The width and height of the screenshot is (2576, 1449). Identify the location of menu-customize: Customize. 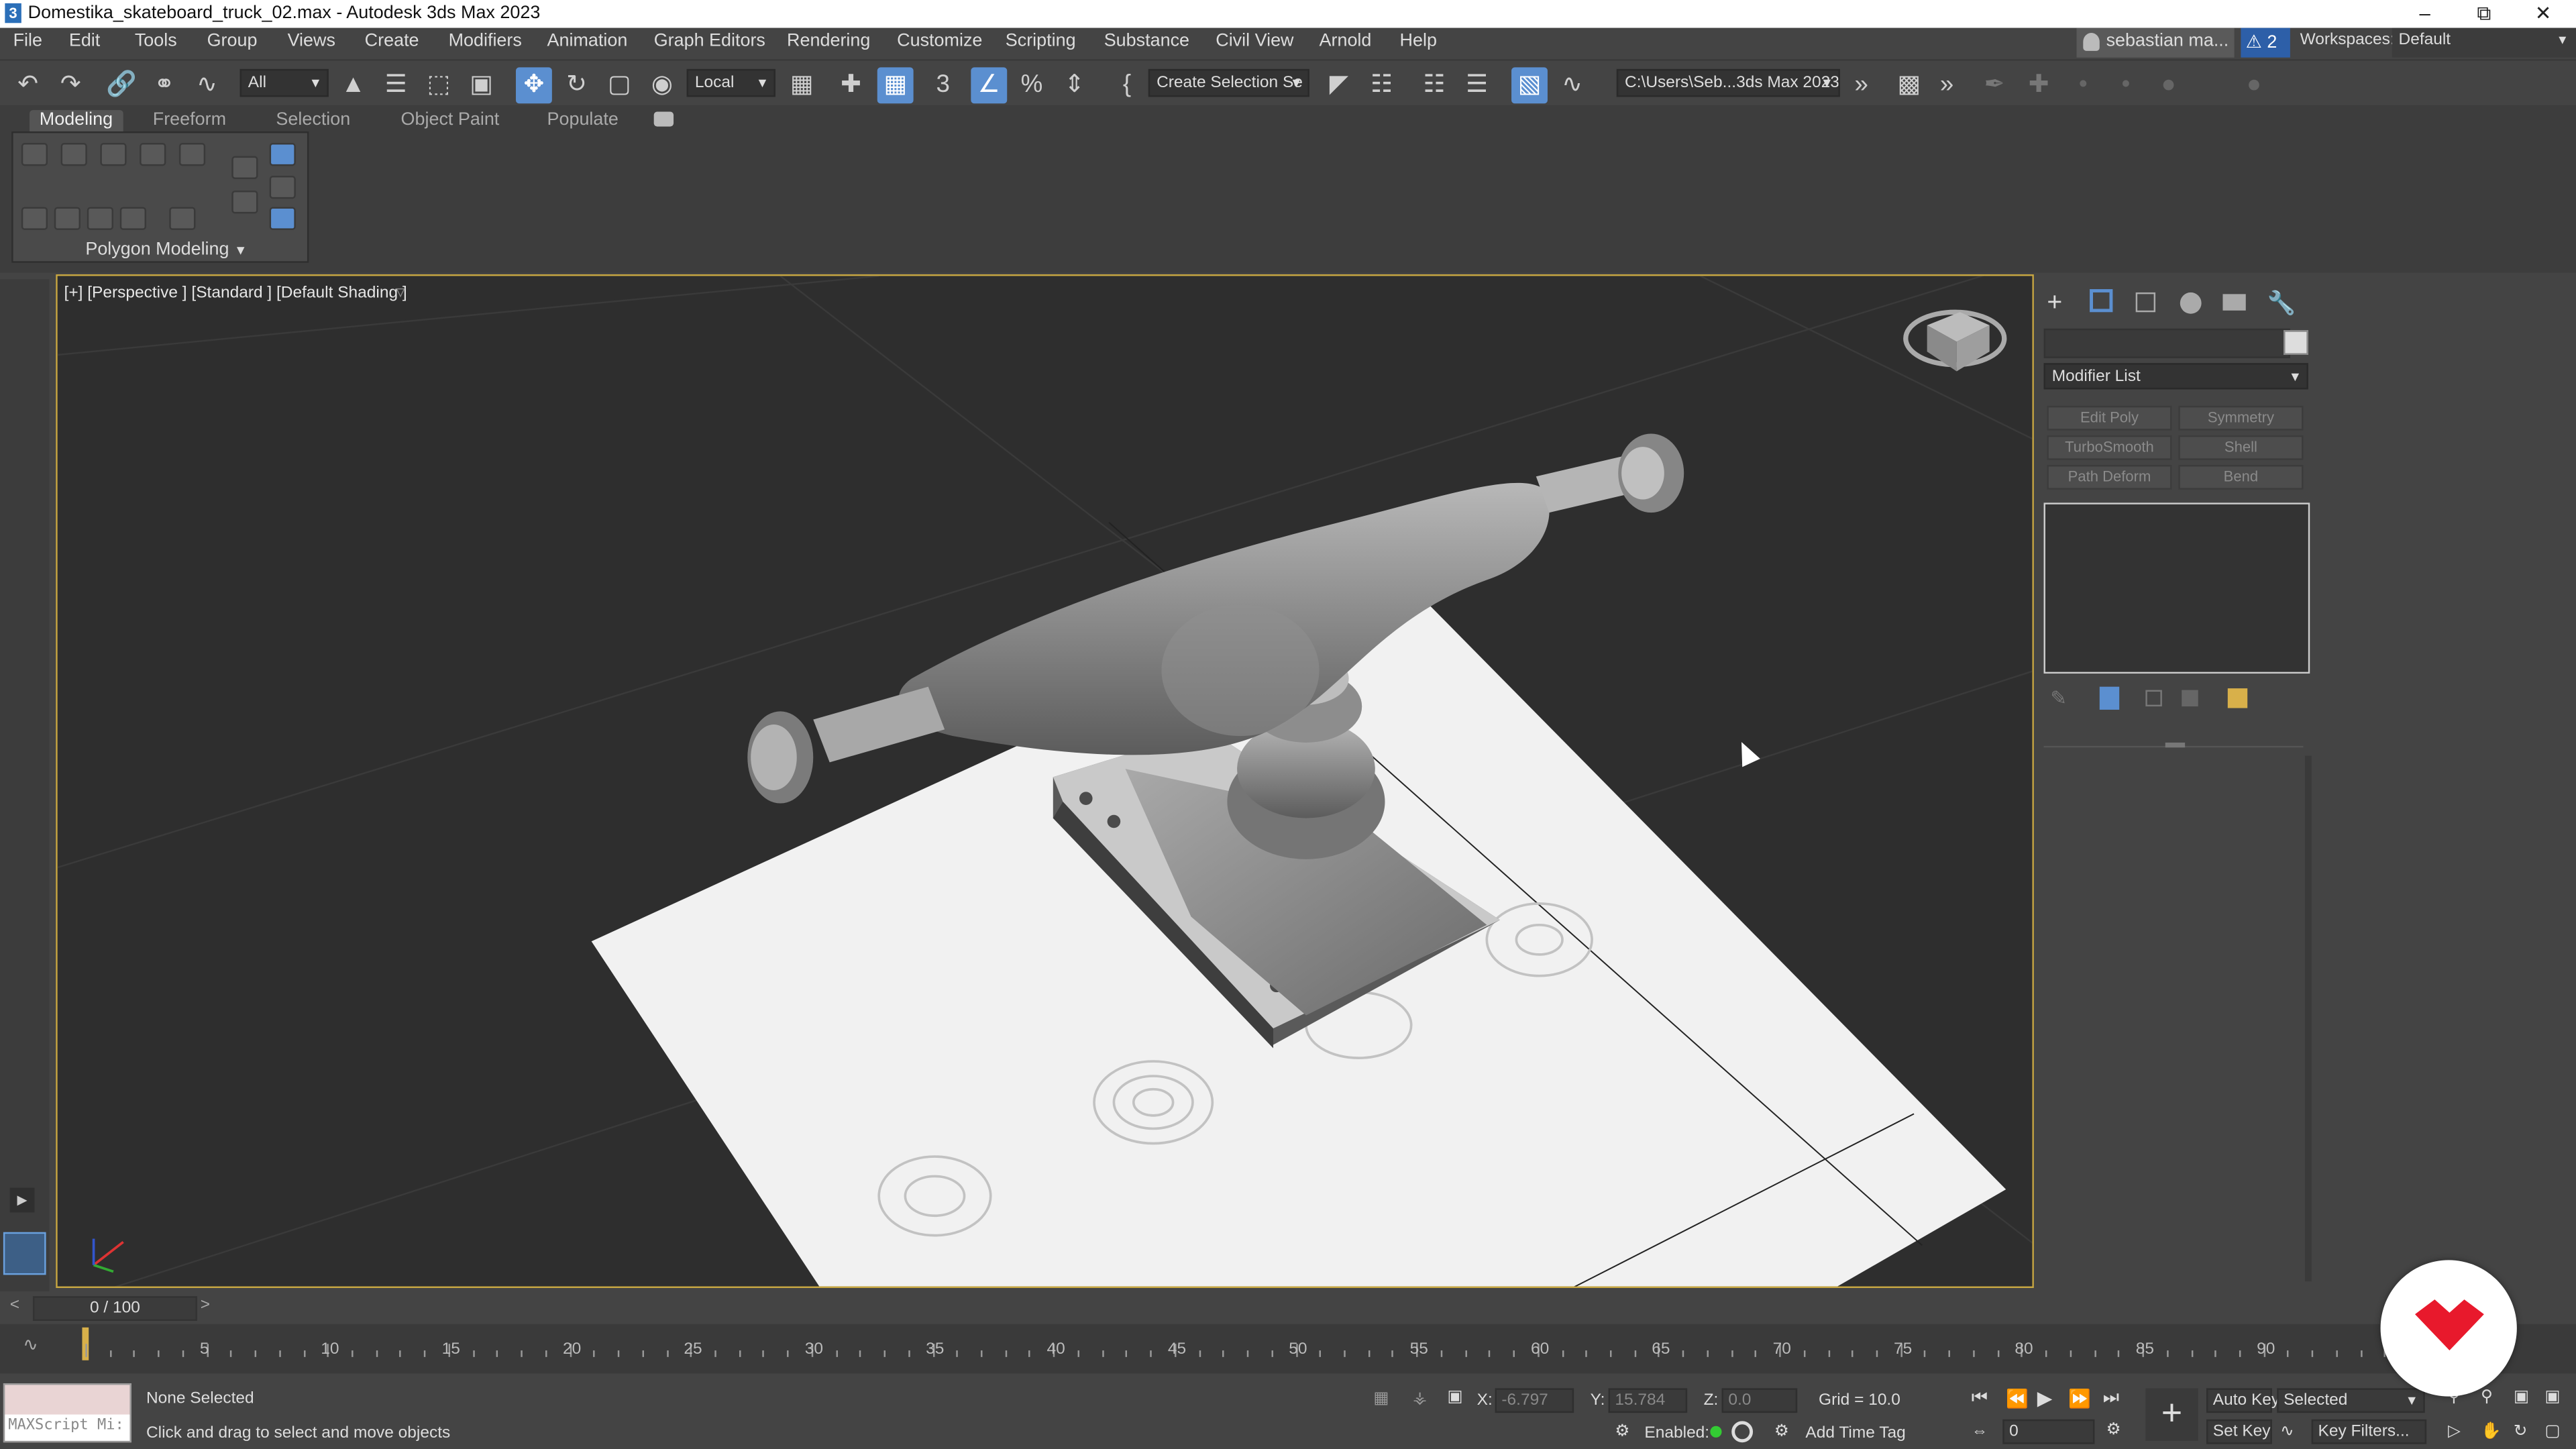
(939, 41).